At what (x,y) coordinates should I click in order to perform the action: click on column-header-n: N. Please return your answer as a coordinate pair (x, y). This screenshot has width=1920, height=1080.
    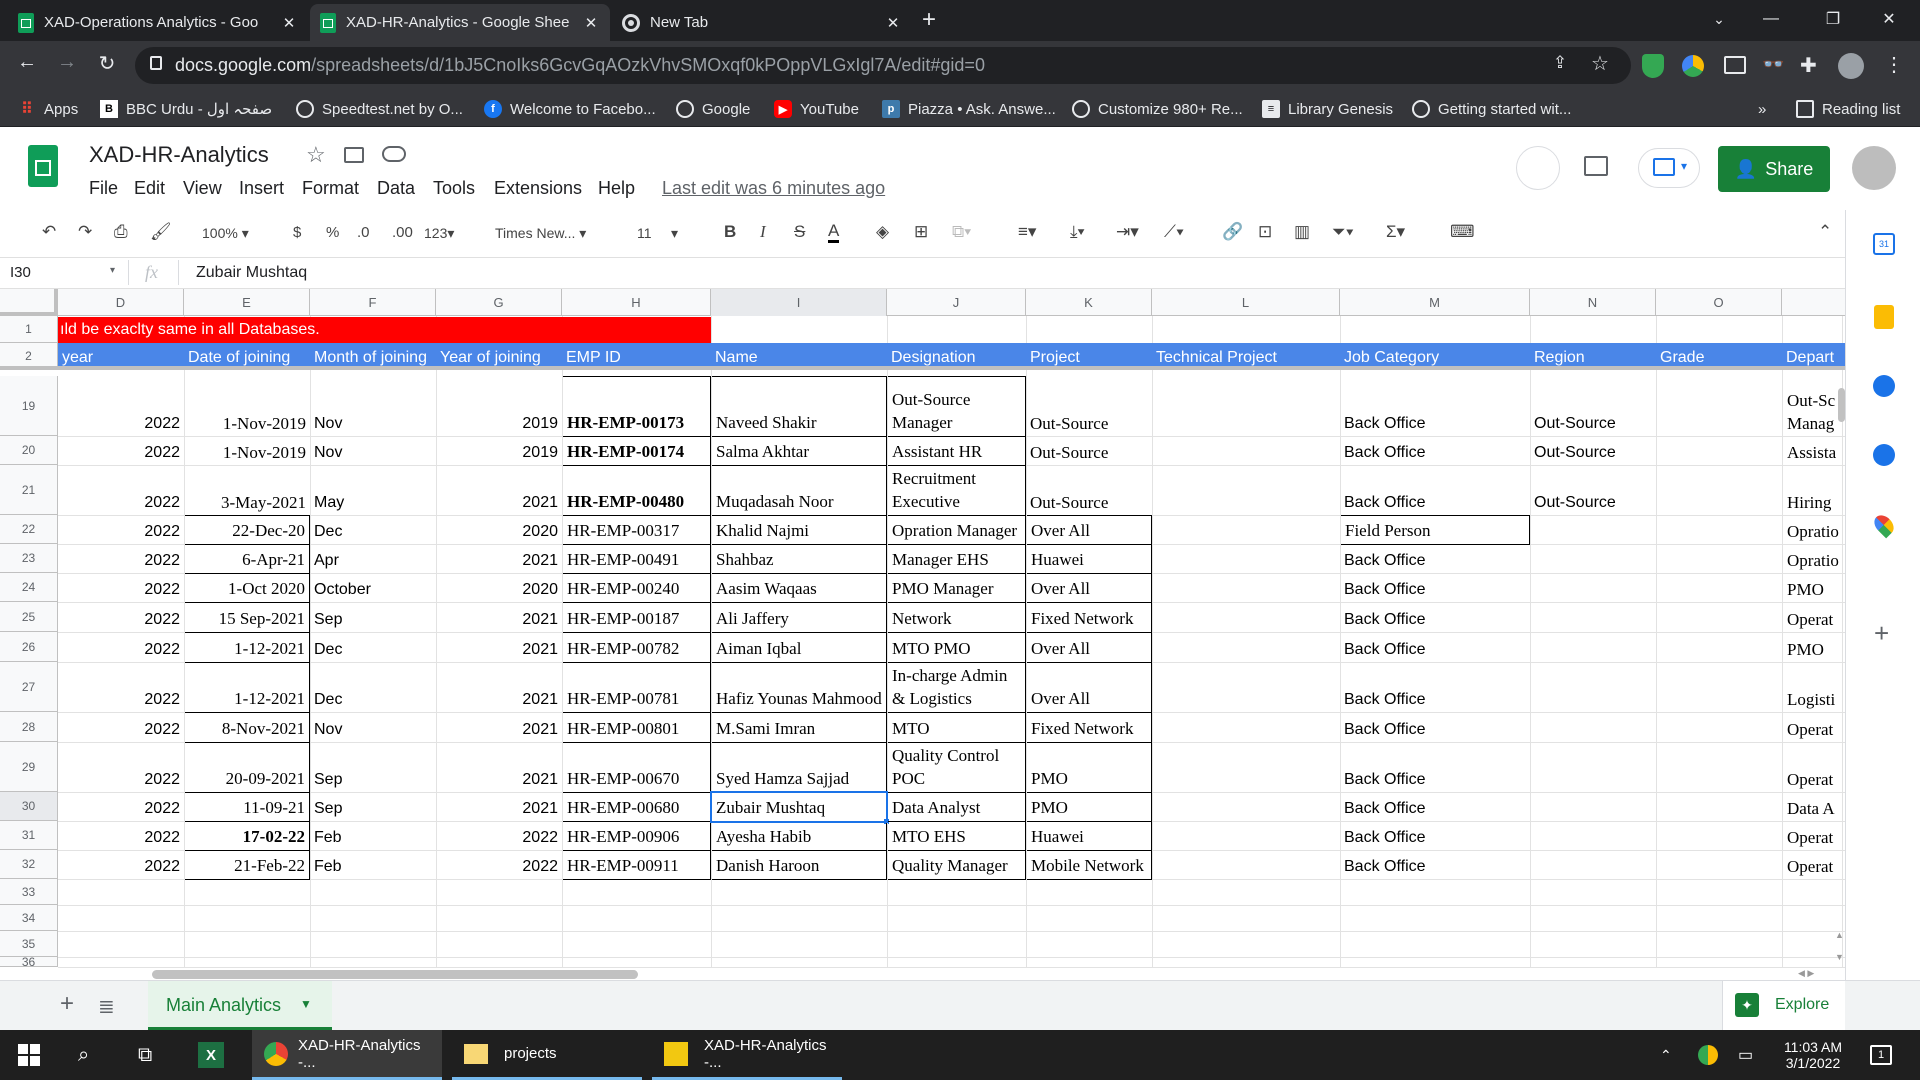
    Looking at the image, I should click on (1593, 302).